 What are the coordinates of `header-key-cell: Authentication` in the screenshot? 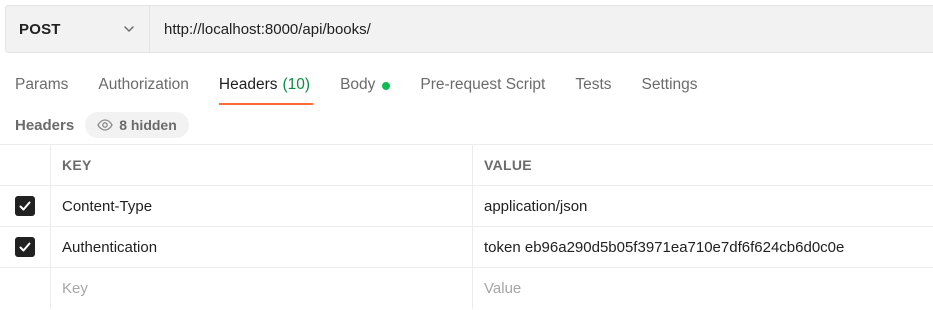 It's located at (262, 247).